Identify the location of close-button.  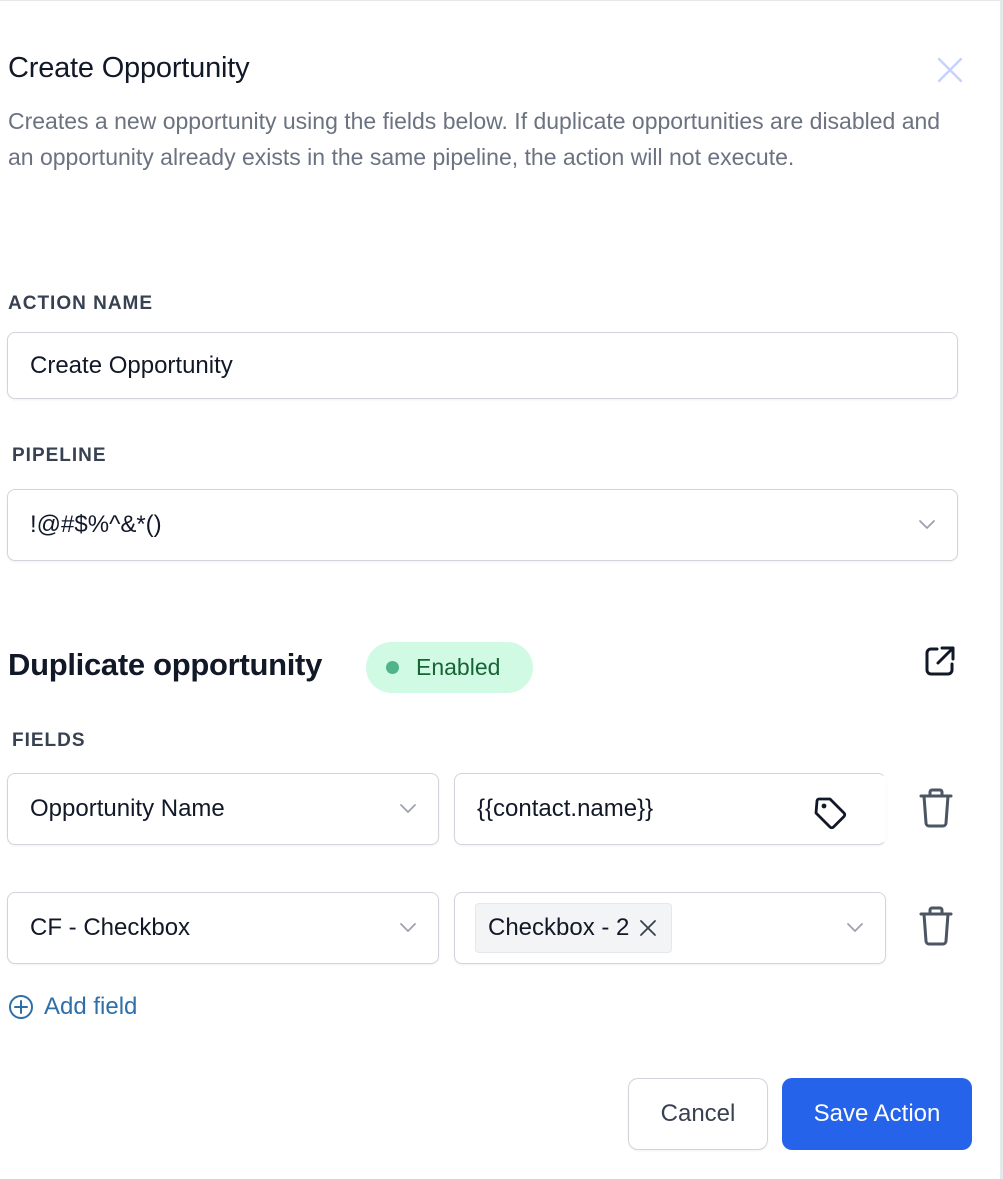
(950, 70).